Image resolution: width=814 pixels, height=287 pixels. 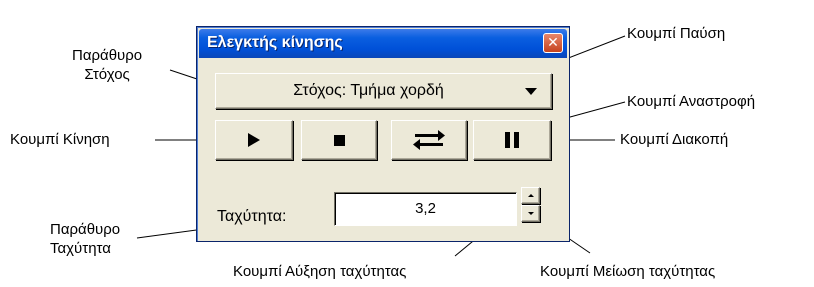 What do you see at coordinates (85, 239) in the screenshot?
I see `speed-window-annotation: Παράθυρο Ταχύτητα` at bounding box center [85, 239].